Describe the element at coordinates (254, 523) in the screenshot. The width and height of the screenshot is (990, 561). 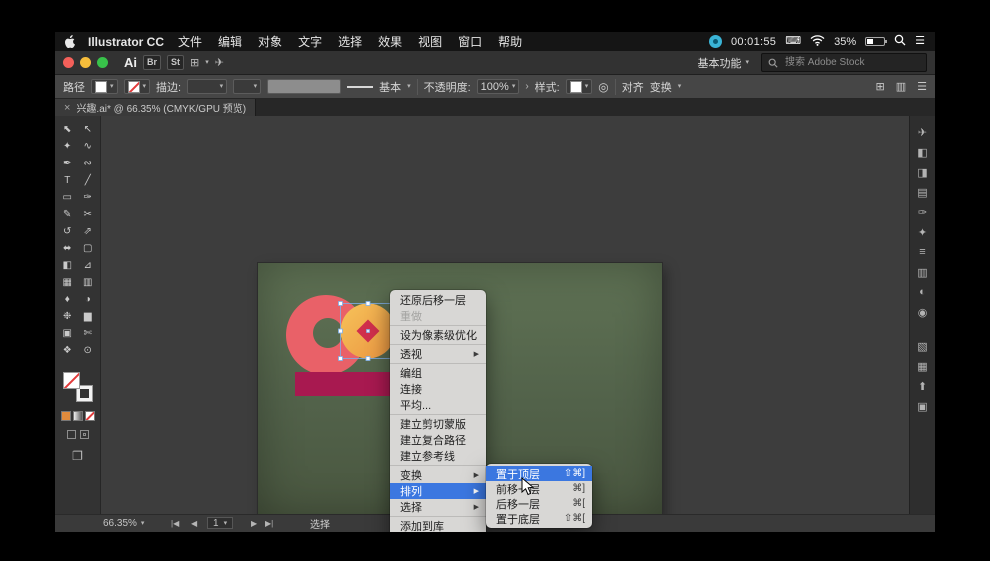
I see `next-artboard-button: ▶` at that location.